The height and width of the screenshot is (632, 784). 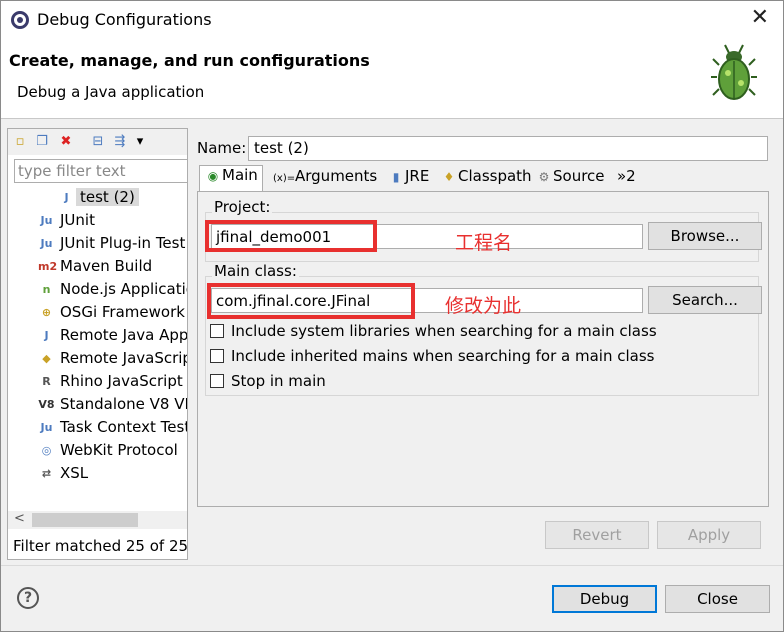 What do you see at coordinates (119, 450) in the screenshot?
I see `tree-item-label: WebKit Protocol` at bounding box center [119, 450].